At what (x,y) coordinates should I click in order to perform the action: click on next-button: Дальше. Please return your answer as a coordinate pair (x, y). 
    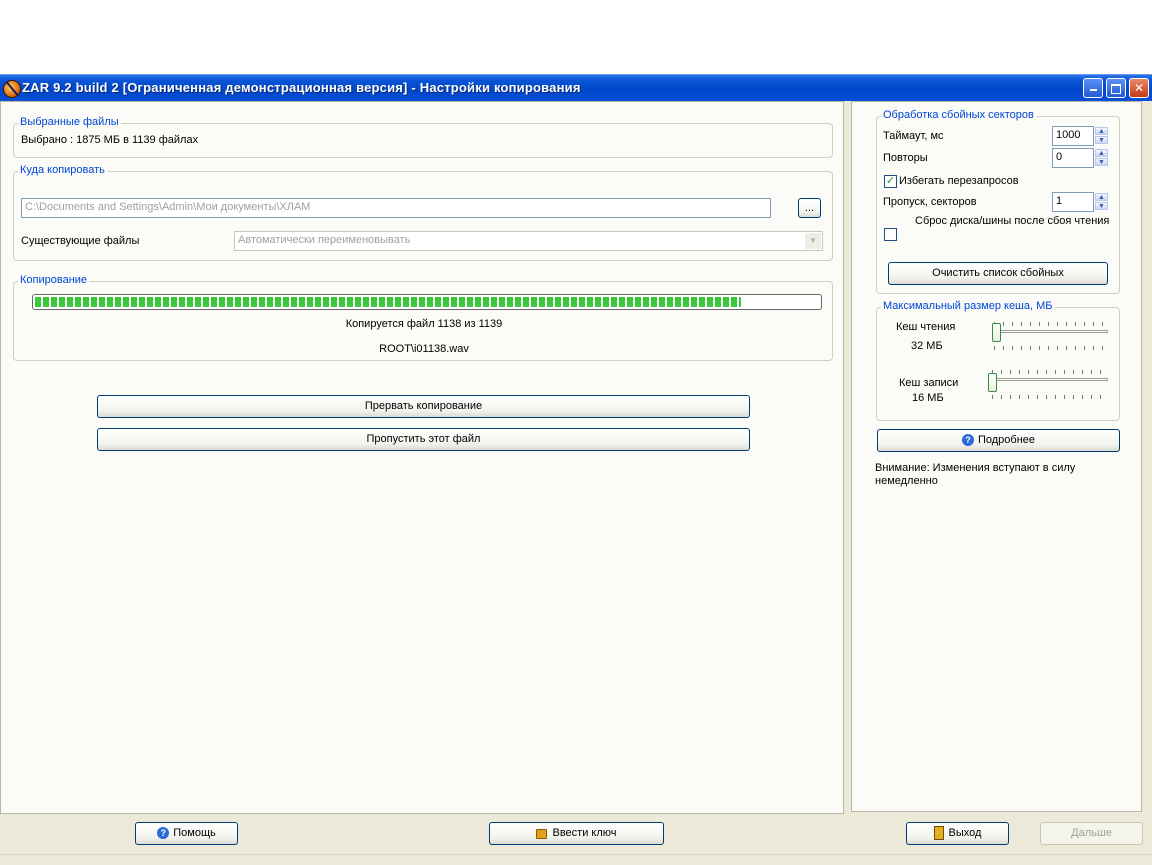
    Looking at the image, I should click on (1091, 833).